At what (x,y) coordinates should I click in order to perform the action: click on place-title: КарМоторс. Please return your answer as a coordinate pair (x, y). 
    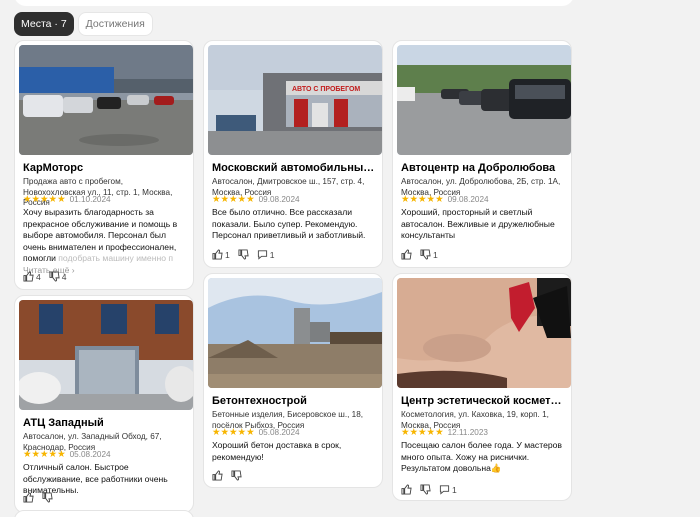
    Looking at the image, I should click on (105, 168).